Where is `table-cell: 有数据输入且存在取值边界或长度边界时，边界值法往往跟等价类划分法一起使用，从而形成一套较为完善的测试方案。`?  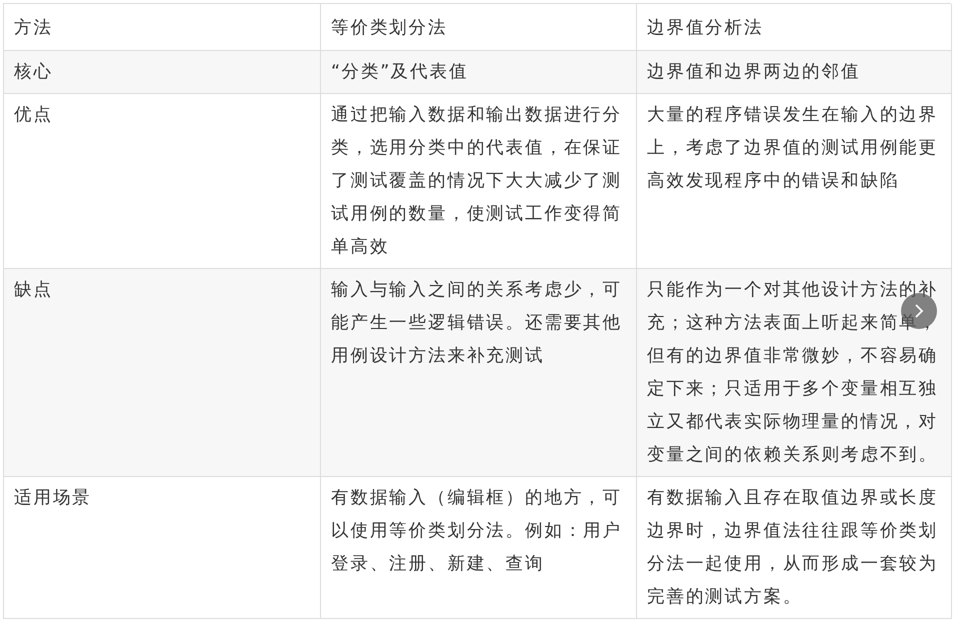
table-cell: 有数据输入且存在取值边界或长度边界时，边界值法往往跟等价类划分法一起使用，从而形成一套较为完善的测试方案。 is located at coordinates (794, 548).